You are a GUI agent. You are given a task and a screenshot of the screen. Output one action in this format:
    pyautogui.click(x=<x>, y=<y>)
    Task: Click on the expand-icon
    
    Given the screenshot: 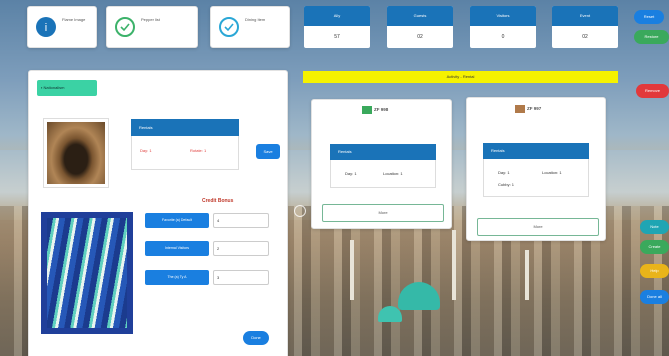 What is the action you would take?
    pyautogui.click(x=300, y=211)
    